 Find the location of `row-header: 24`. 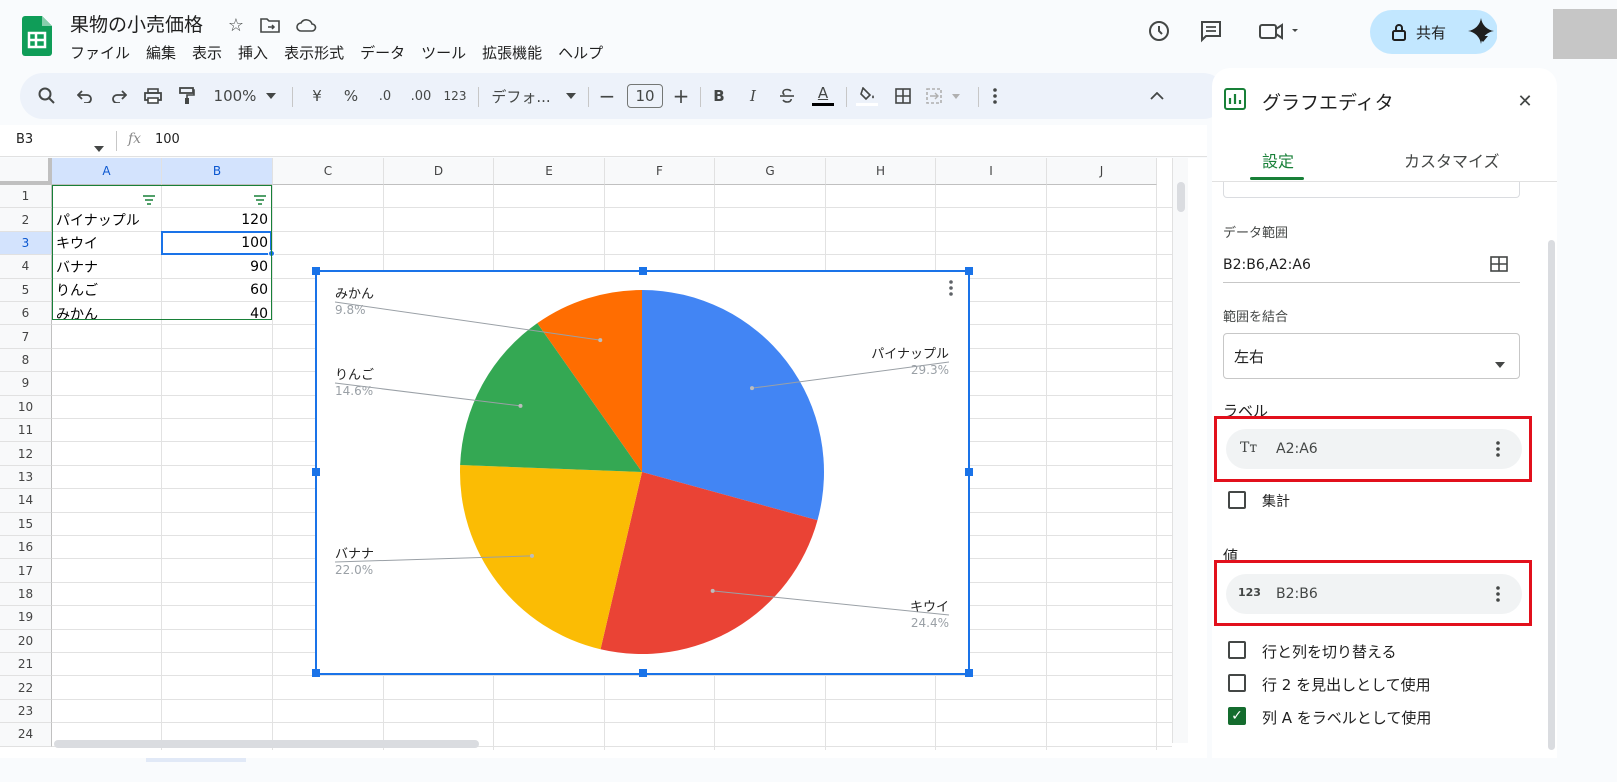

row-header: 24 is located at coordinates (26, 735).